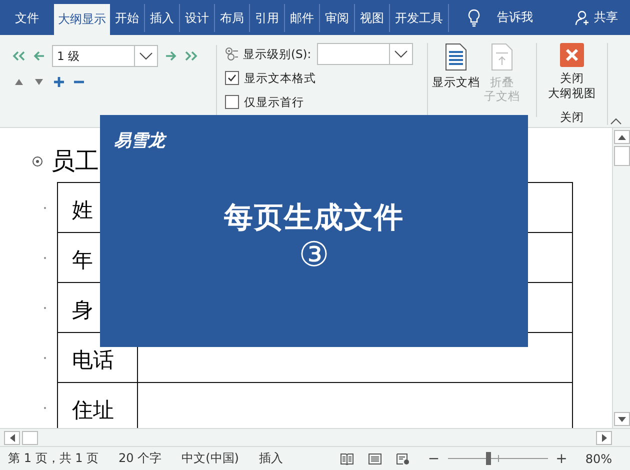 Image resolution: width=630 pixels, height=470 pixels. Describe the element at coordinates (82, 19) in the screenshot. I see `ribbon-tab: 大纲显示` at that location.